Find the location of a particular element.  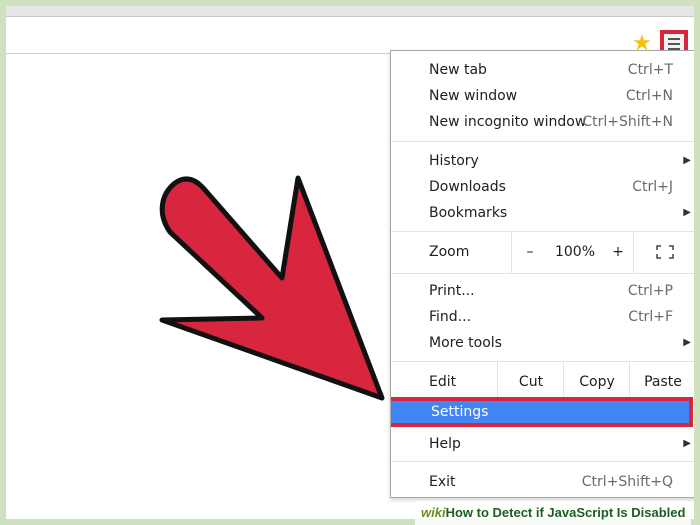

article-title: How to Detect if JavaScript Is Disabled is located at coordinates (565, 512).